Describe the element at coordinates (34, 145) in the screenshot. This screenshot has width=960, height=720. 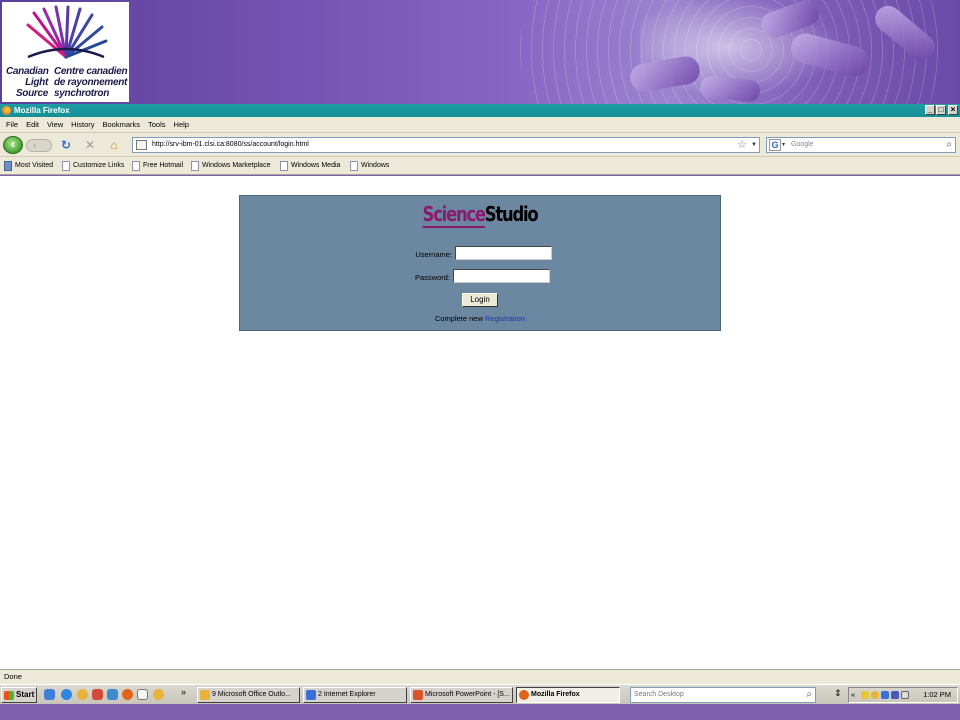
I see `forward-arrow-icon: ›` at that location.